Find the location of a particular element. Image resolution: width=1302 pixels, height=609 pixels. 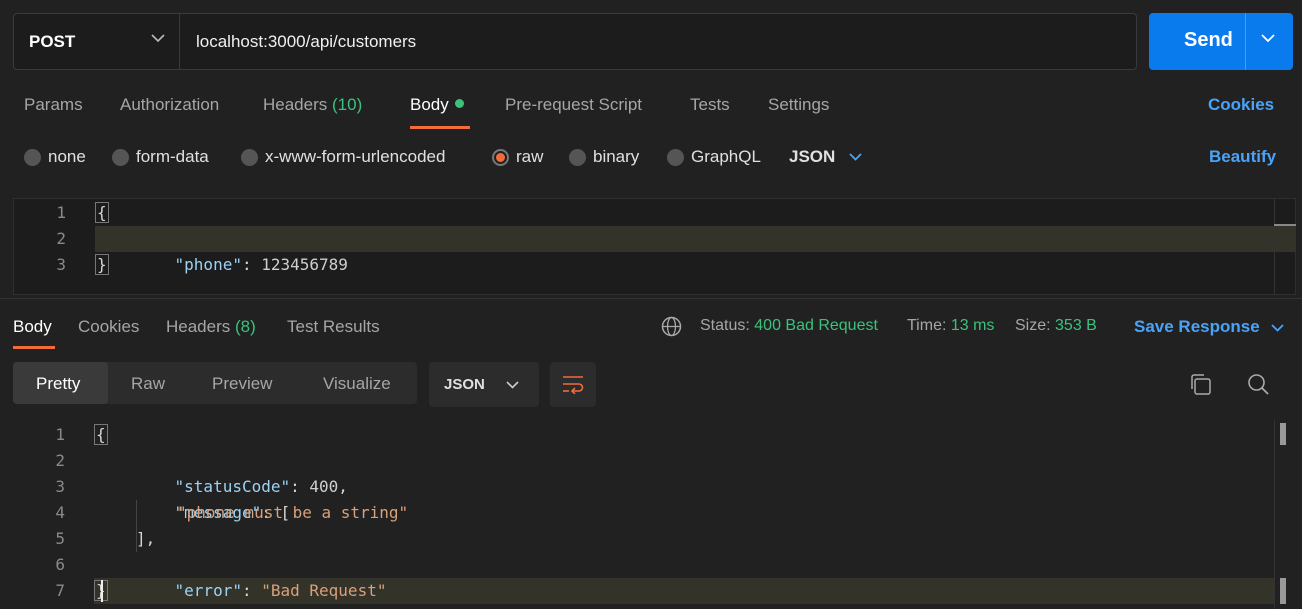

wrap-lines-icon is located at coordinates (573, 385).